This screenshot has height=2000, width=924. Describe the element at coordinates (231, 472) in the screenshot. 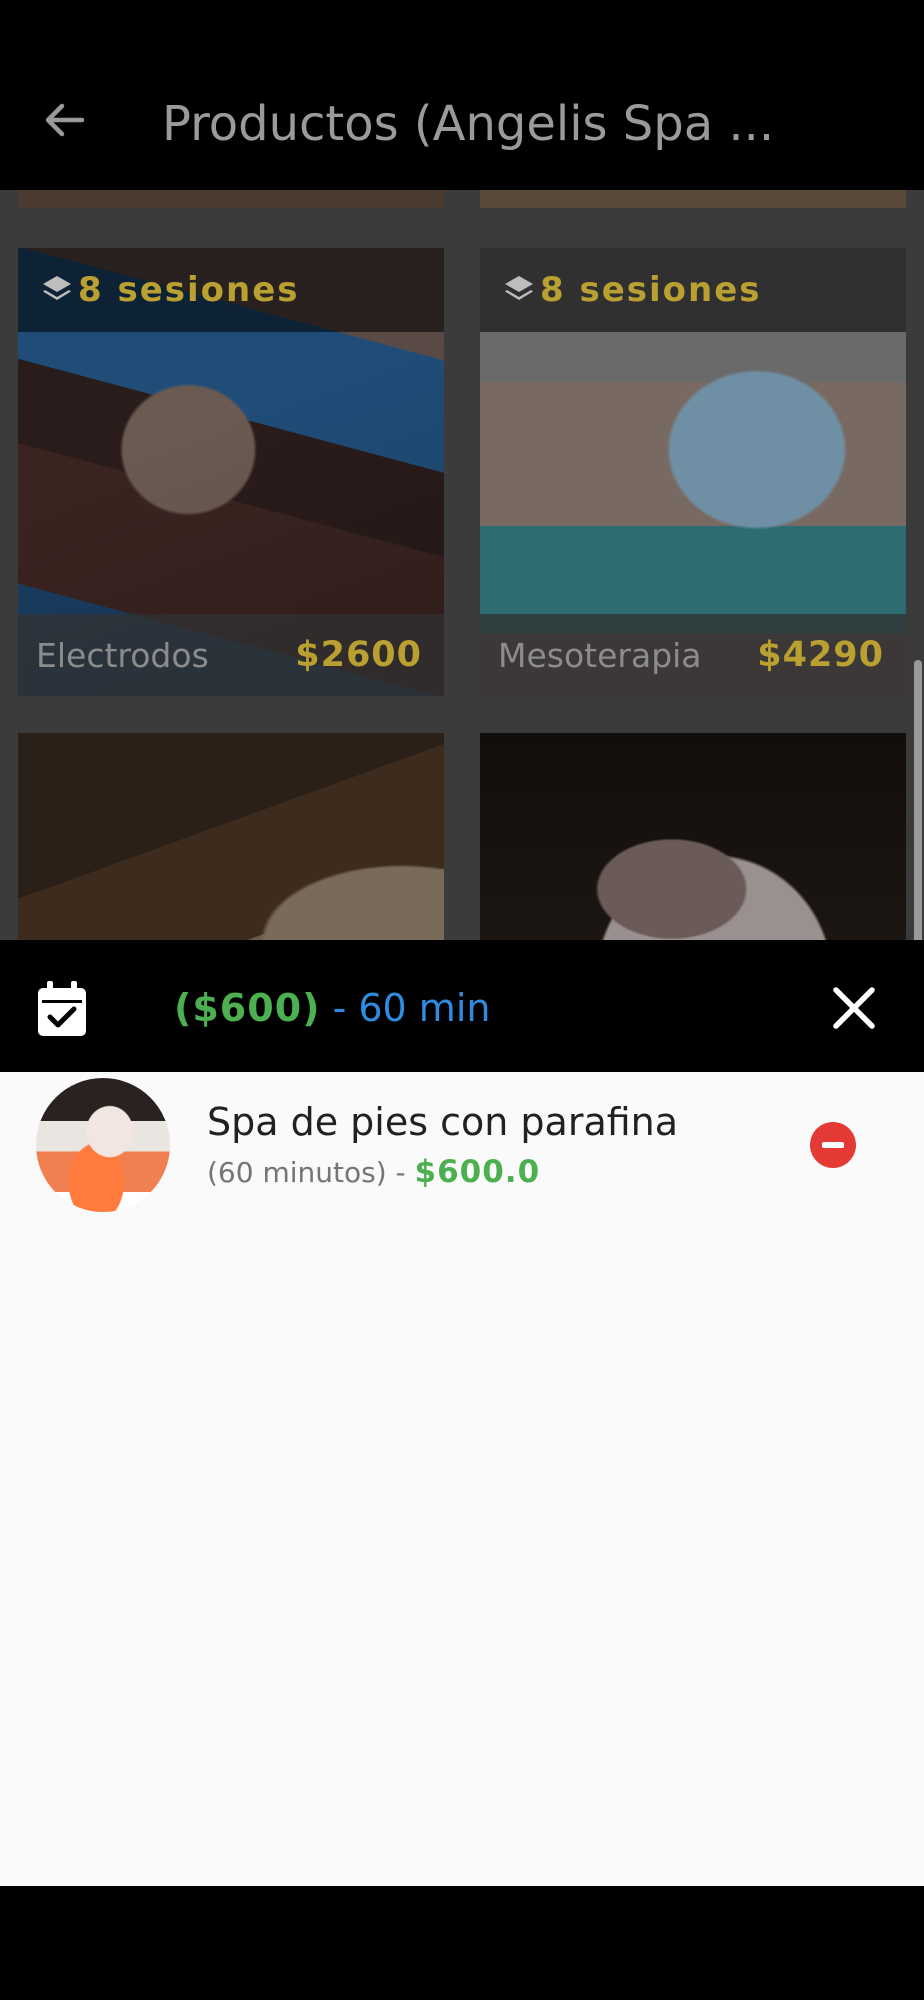

I see `product-card-electrodos: 8 sesiones Electrodos $2600` at that location.